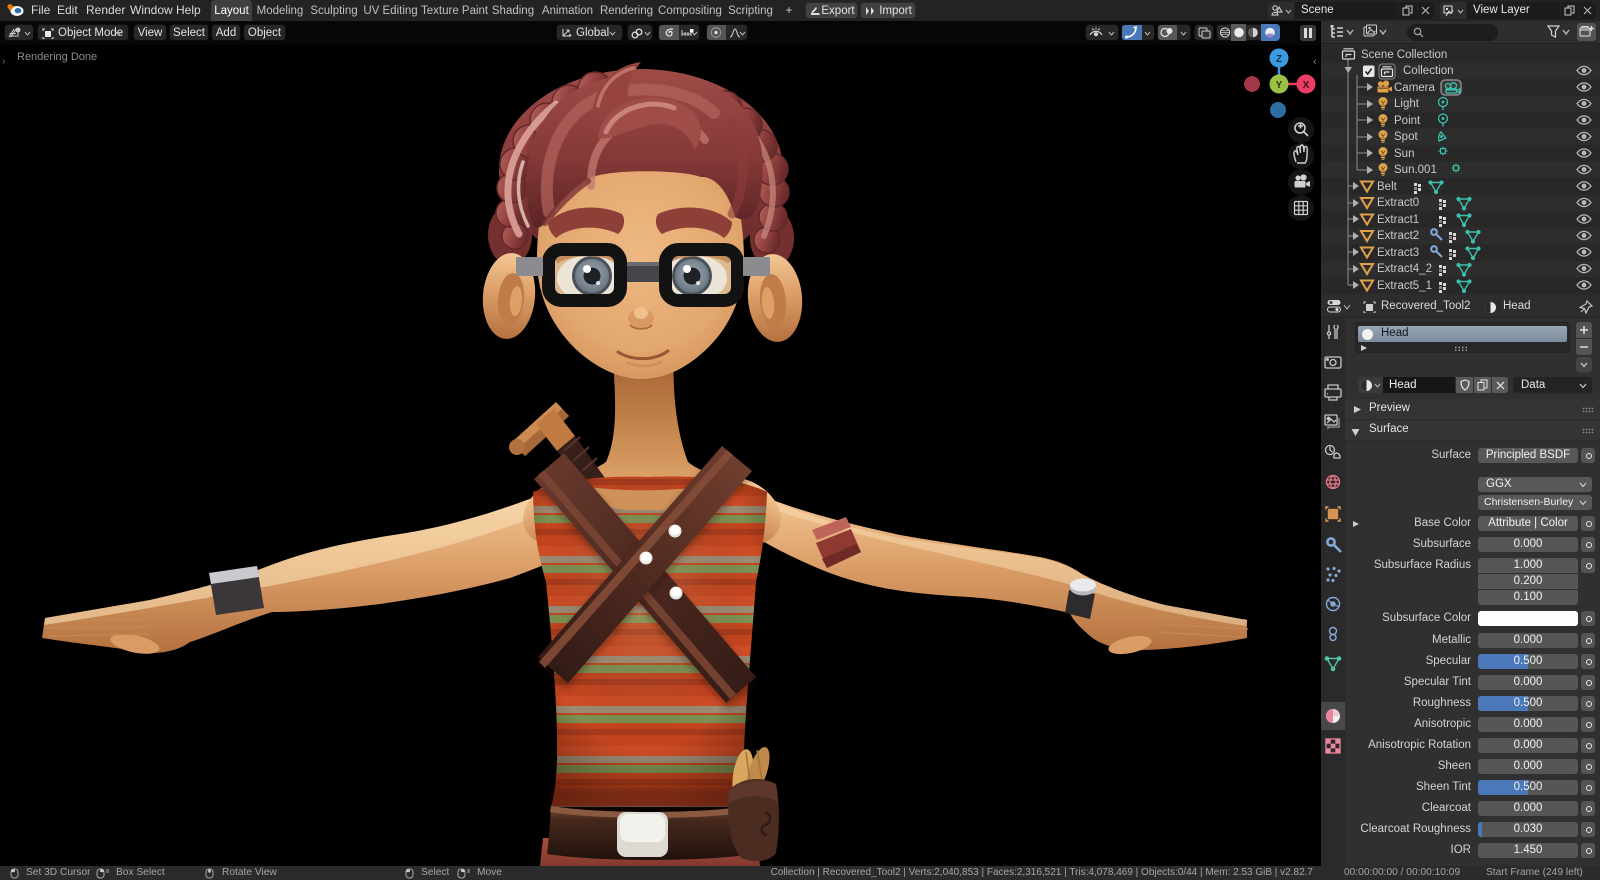 The image size is (1600, 880). I want to click on svg-text: Z, so click(1279, 59).